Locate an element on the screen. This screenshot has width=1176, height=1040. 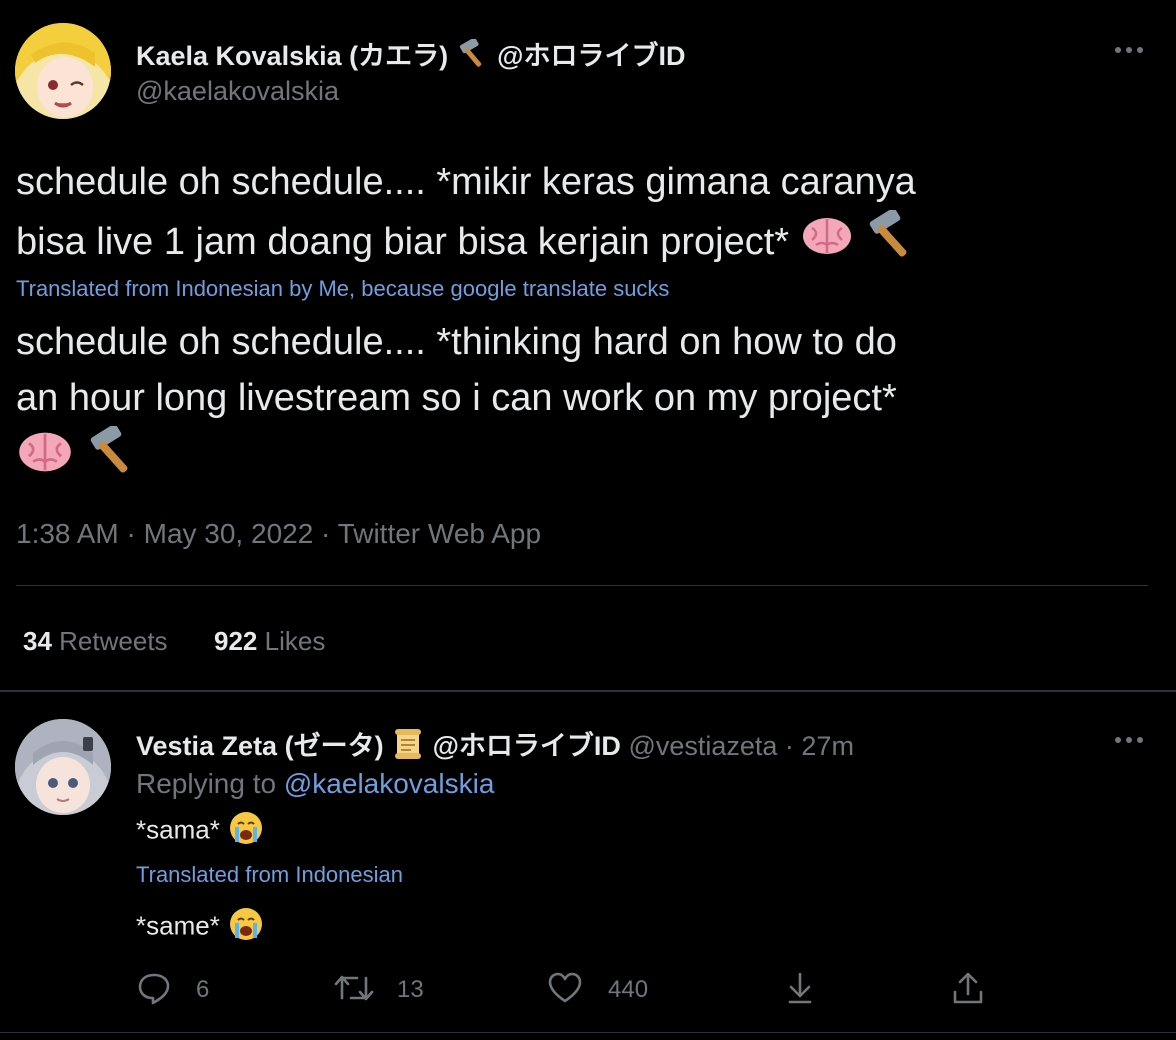
reply-translation-content: *same* is located at coordinates (178, 925).